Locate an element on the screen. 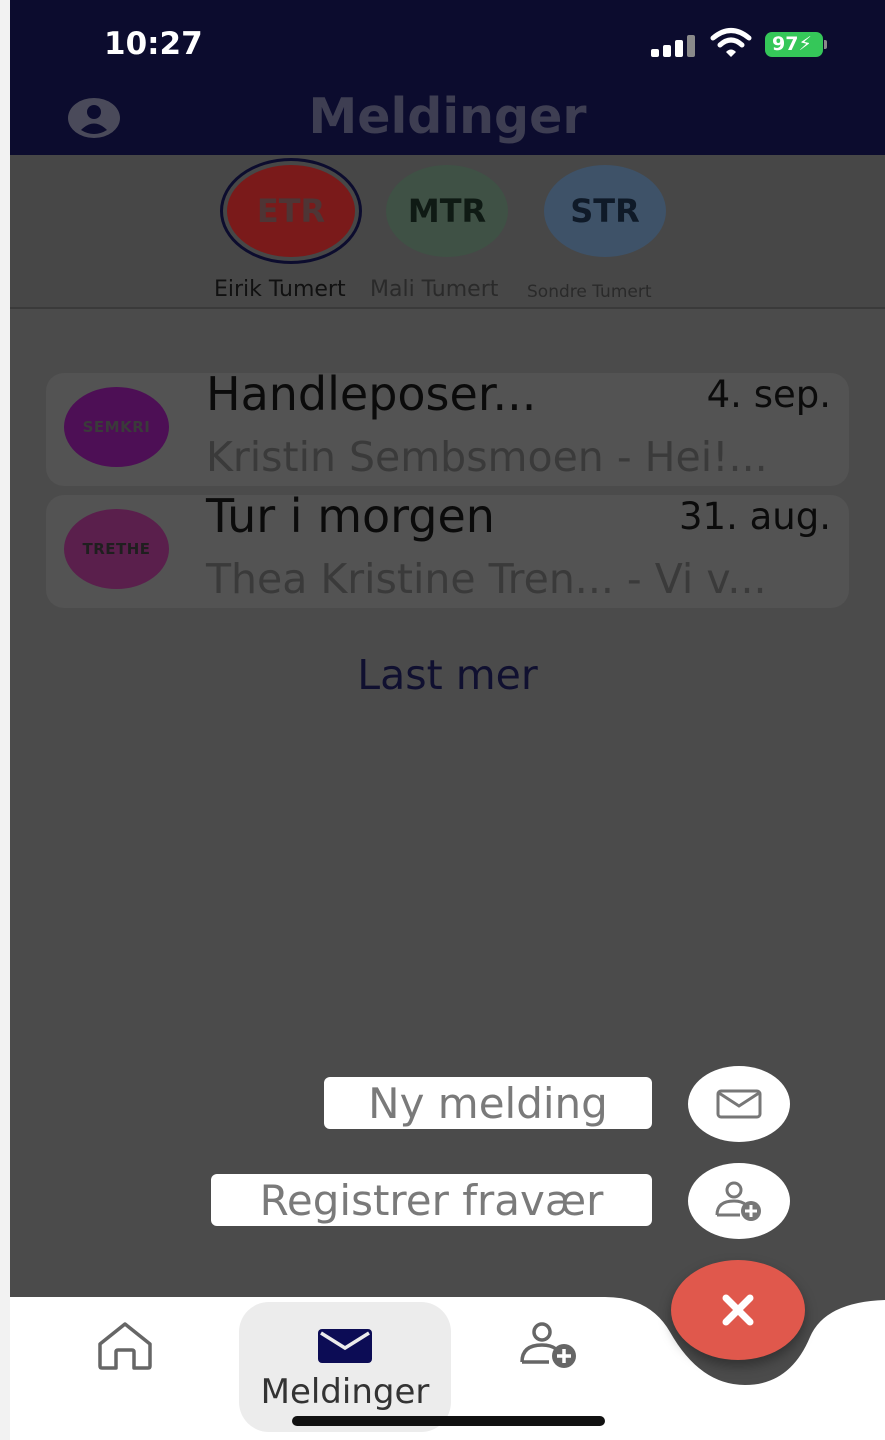  mail-outline-icon is located at coordinates (739, 1104).